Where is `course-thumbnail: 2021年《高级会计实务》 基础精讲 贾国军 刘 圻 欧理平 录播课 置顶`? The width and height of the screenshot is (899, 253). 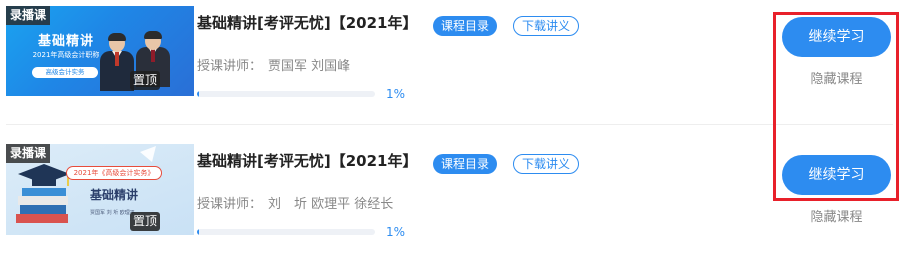
course-thumbnail: 2021年《高级会计实务》 基础精讲 贾国军 刘 圻 欧理平 录播课 置顶 is located at coordinates (100, 189).